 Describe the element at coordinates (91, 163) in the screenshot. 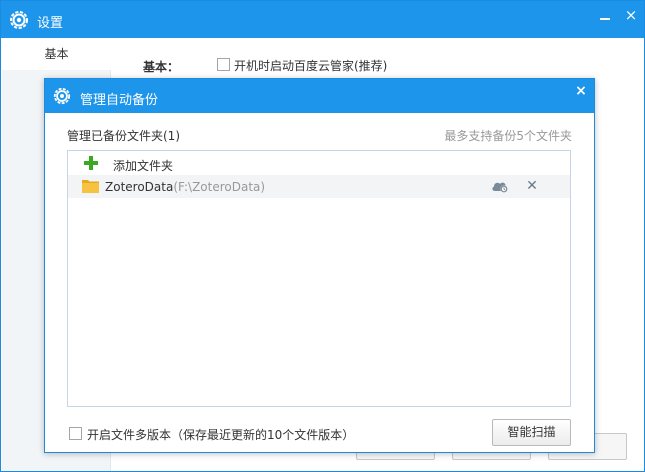

I see `plus-icon` at that location.